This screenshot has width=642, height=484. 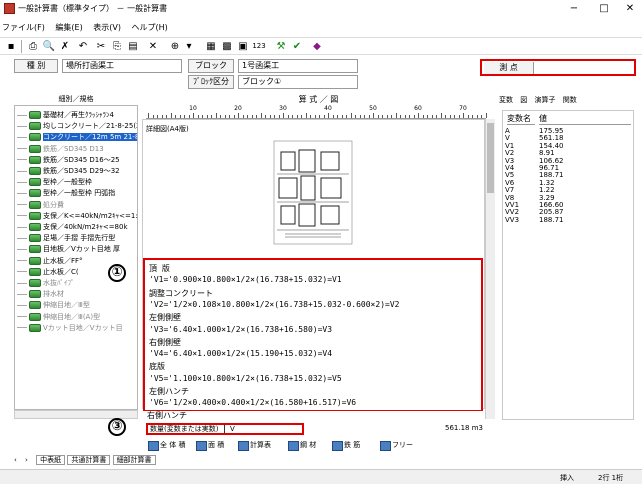 I want to click on formula-line: 'V4='6.40×1.000×1/2×(15.190+15.032)=V4, so click(x=240, y=353).